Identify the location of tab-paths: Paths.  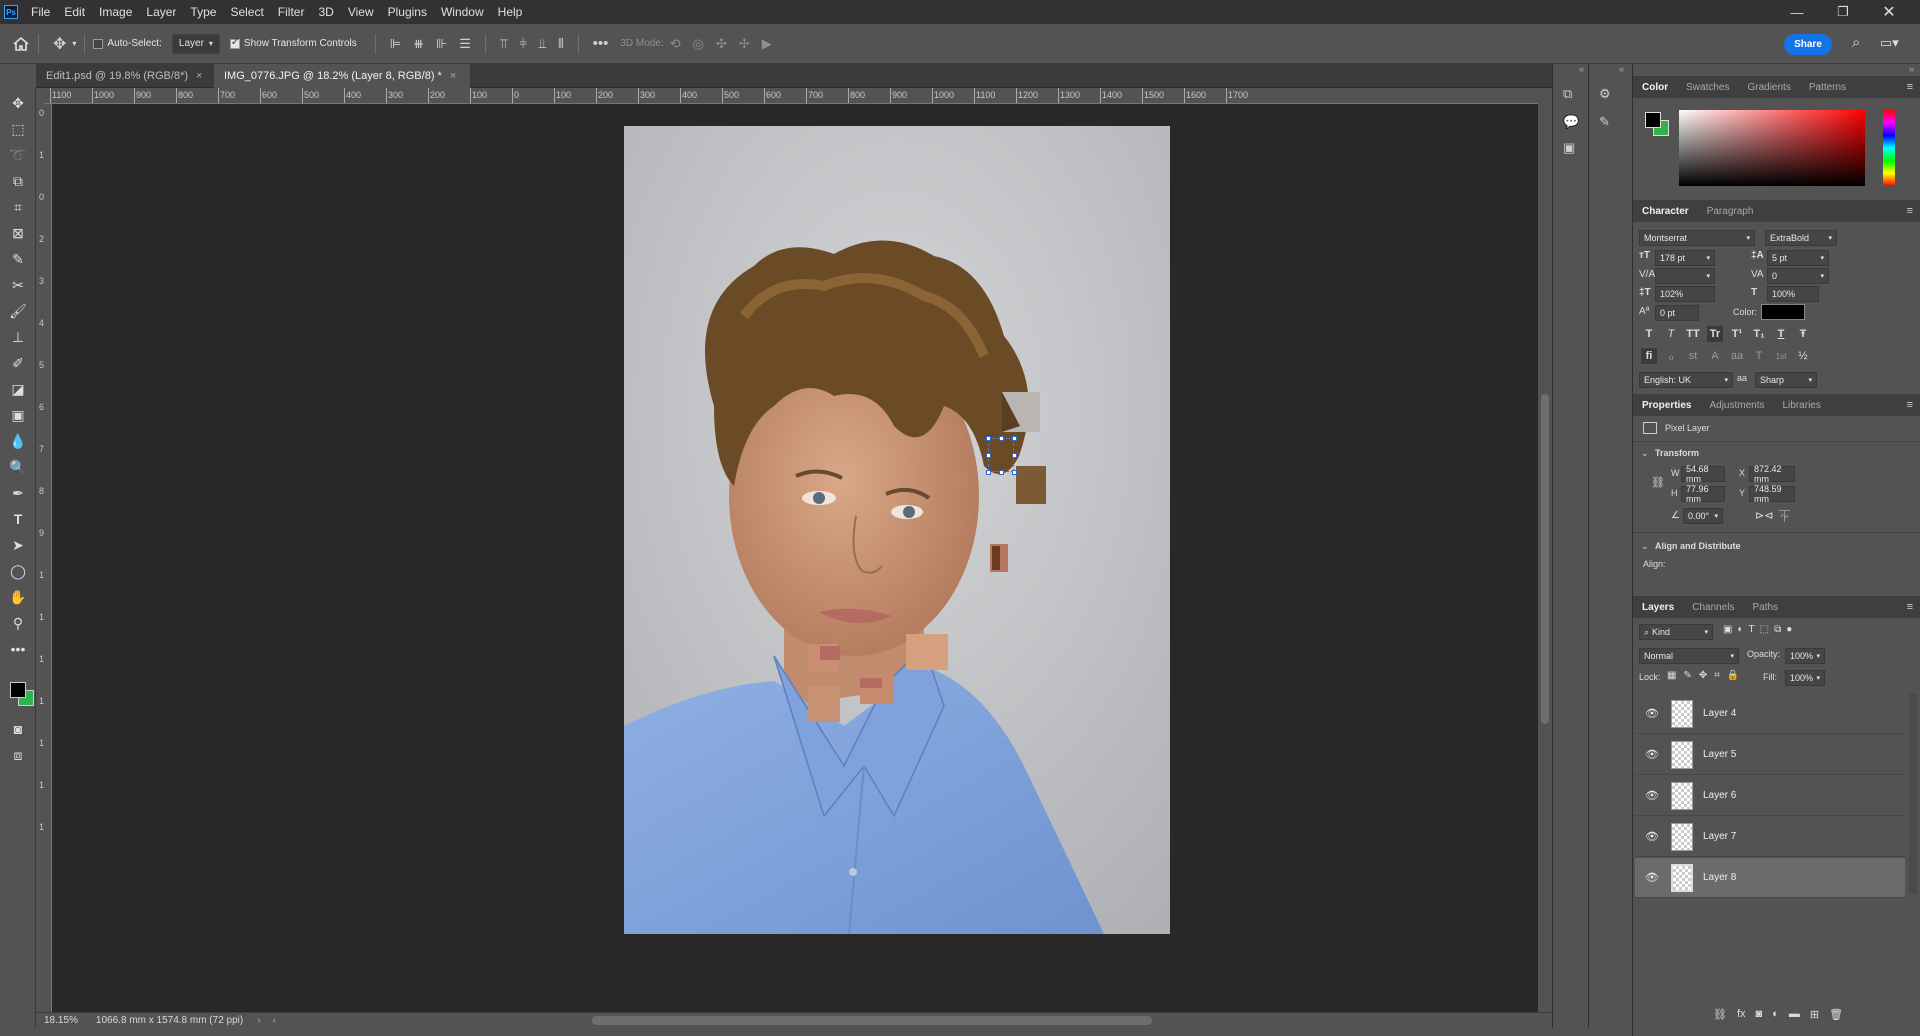
(1766, 607).